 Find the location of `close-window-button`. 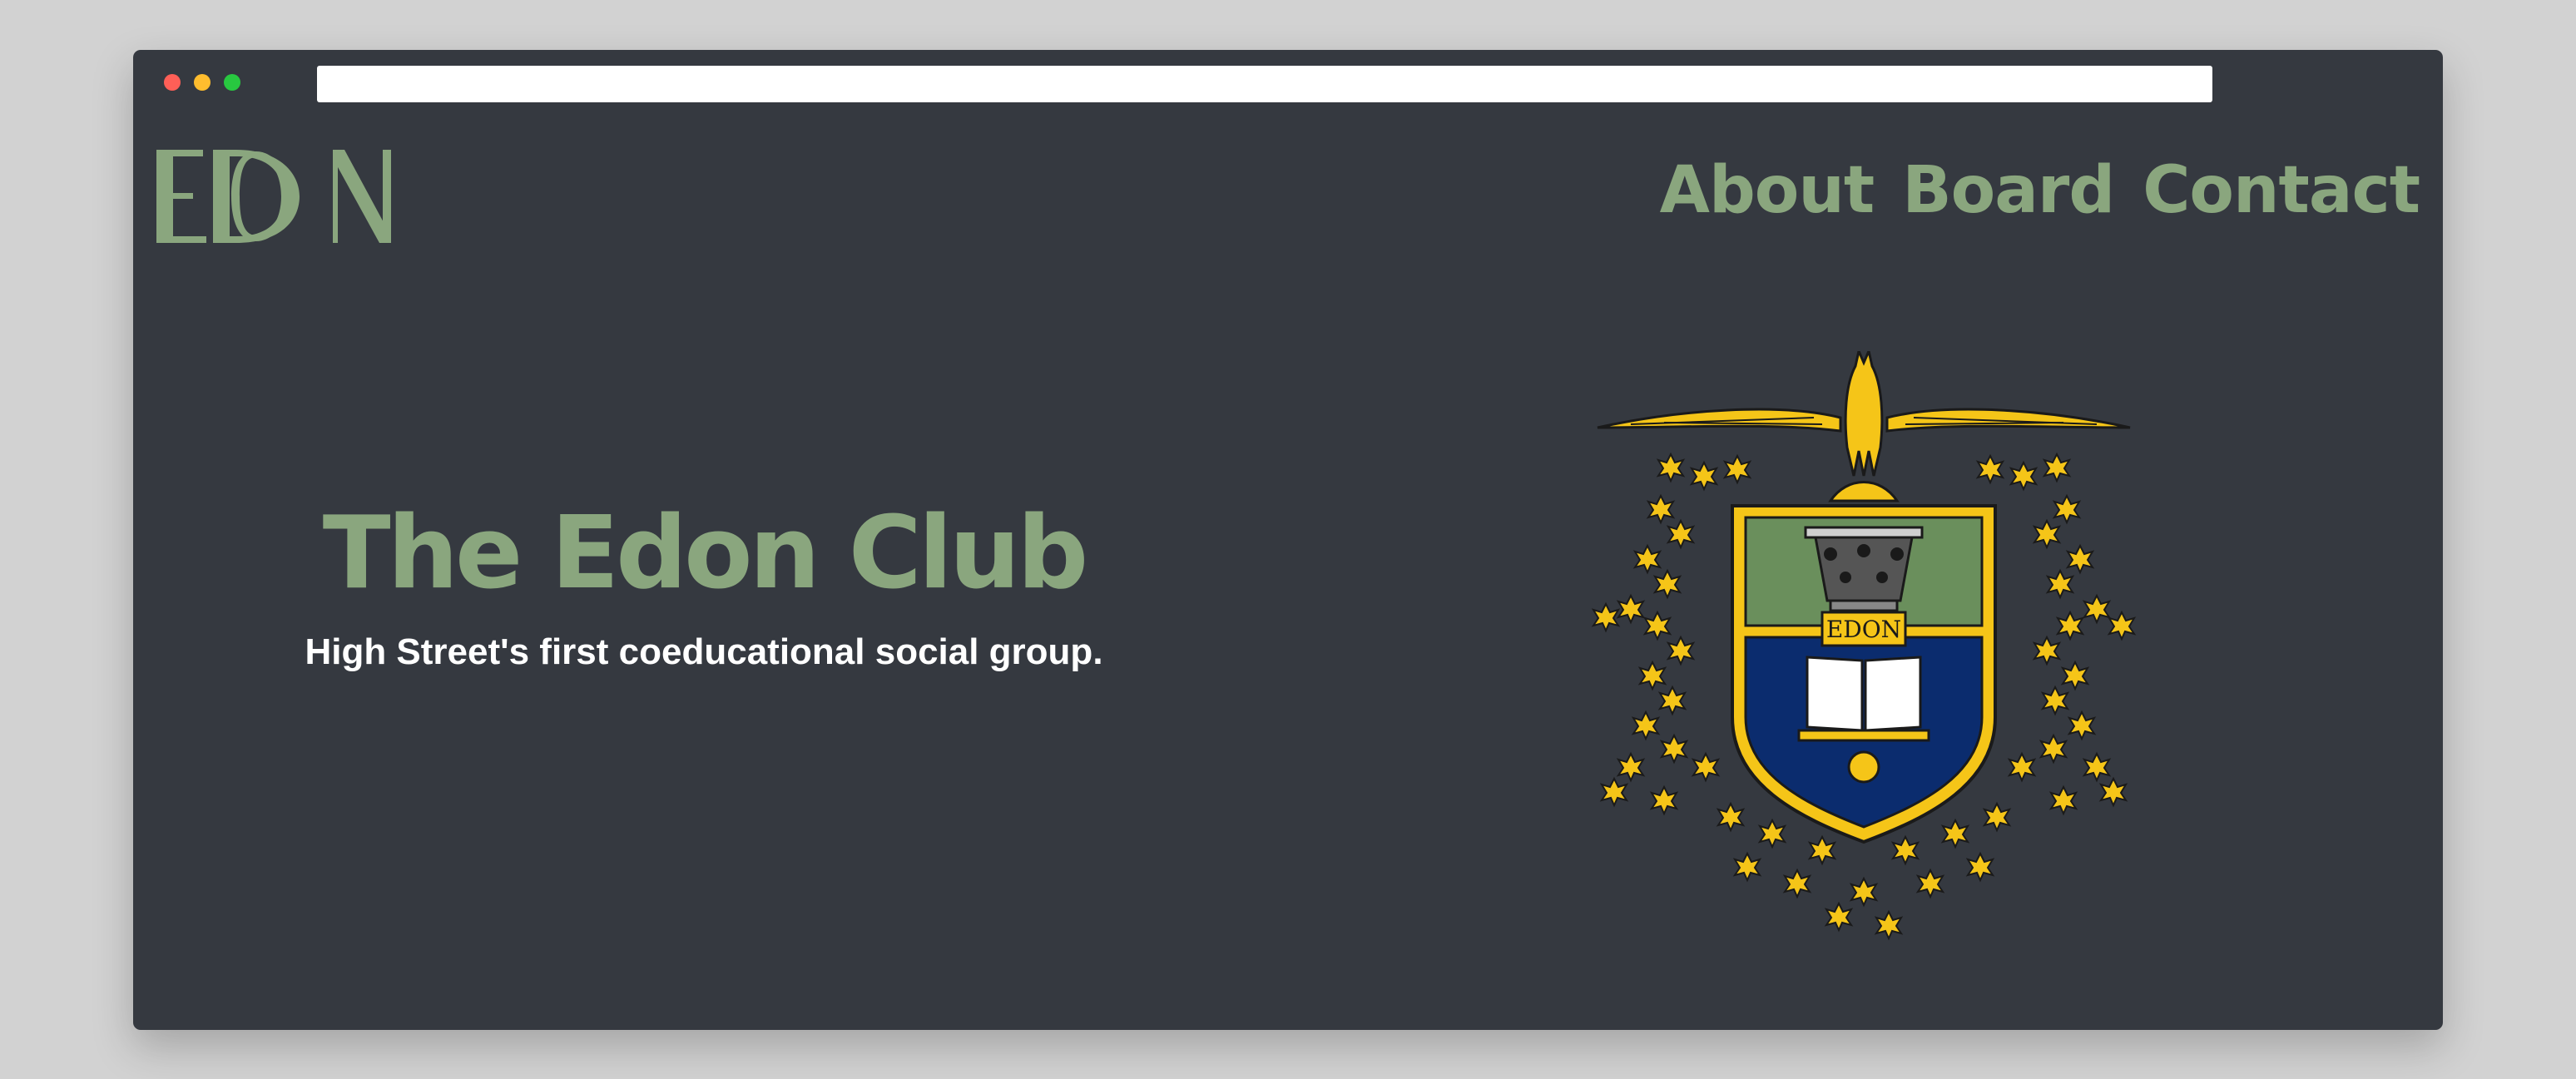

close-window-button is located at coordinates (172, 82).